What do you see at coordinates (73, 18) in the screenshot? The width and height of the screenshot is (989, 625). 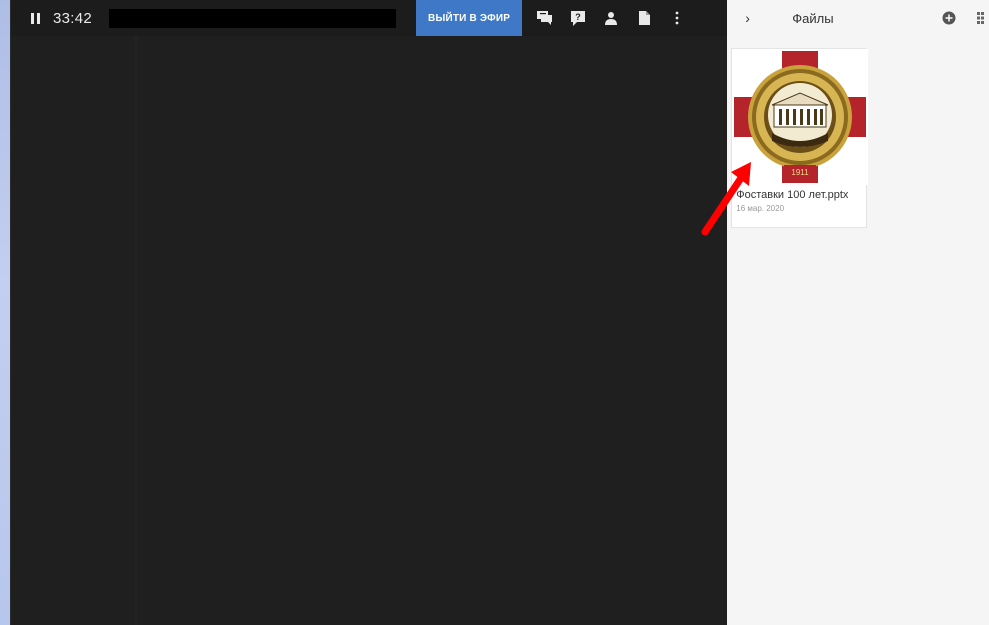 I see `broadcast-timer: 33:42` at bounding box center [73, 18].